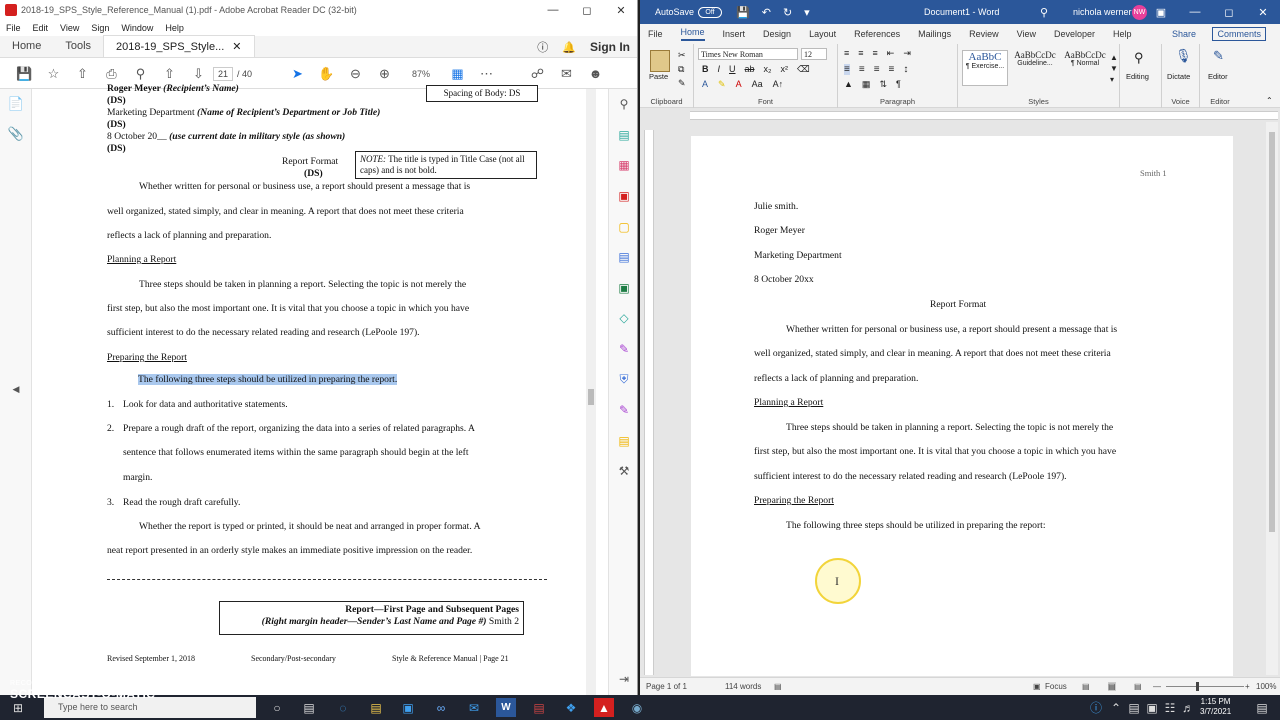 The image size is (1280, 720). What do you see at coordinates (623, 471) in the screenshot?
I see `more-tools-wrench-icon: ⚒` at bounding box center [623, 471].